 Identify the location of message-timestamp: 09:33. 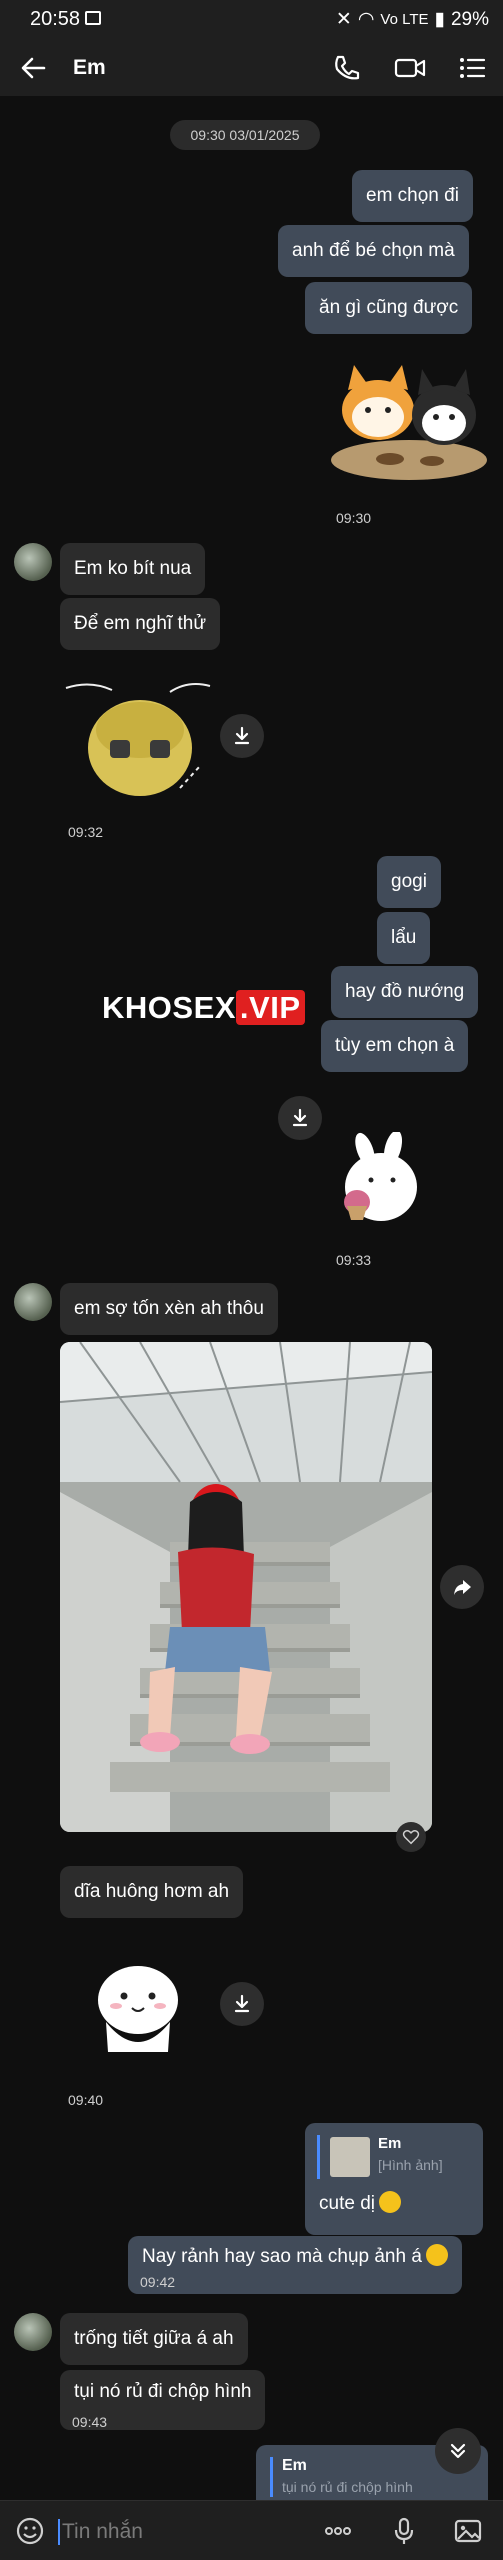
(354, 1260).